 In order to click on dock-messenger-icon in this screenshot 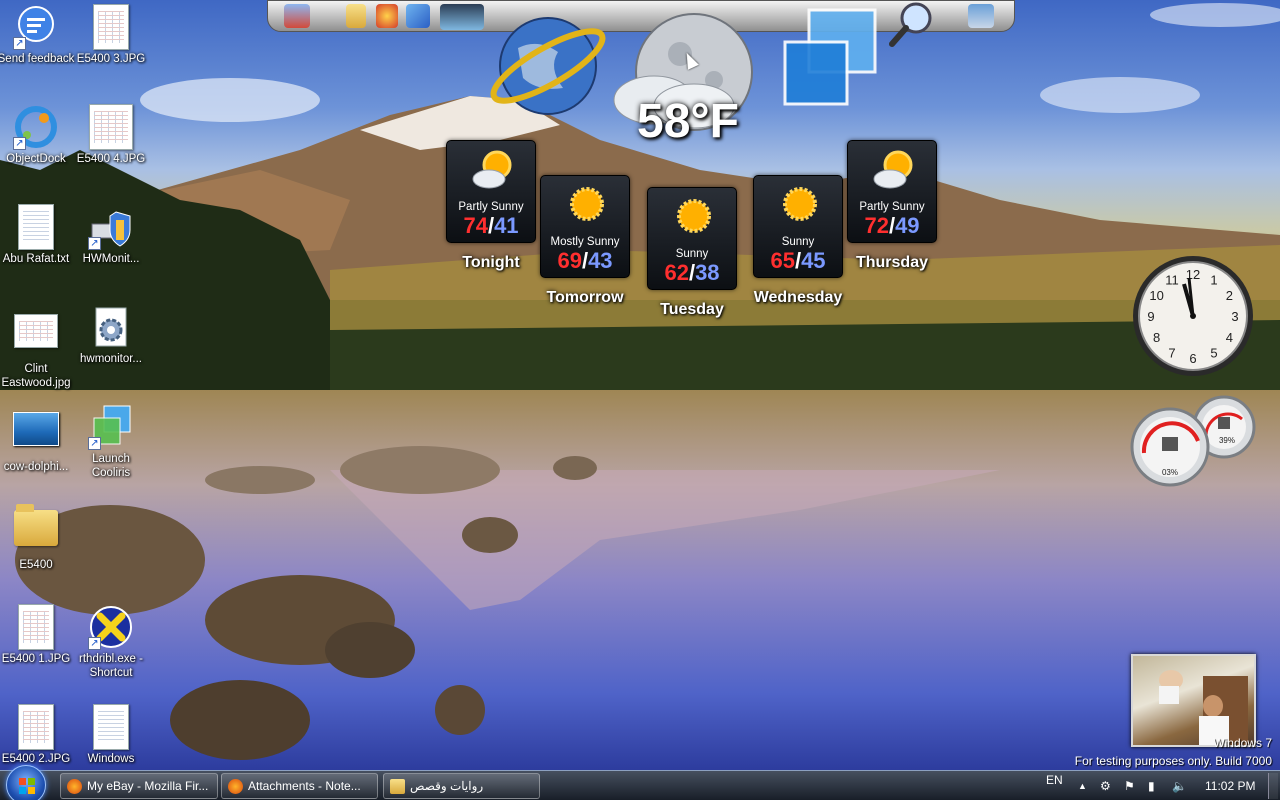, I will do `click(387, 16)`.